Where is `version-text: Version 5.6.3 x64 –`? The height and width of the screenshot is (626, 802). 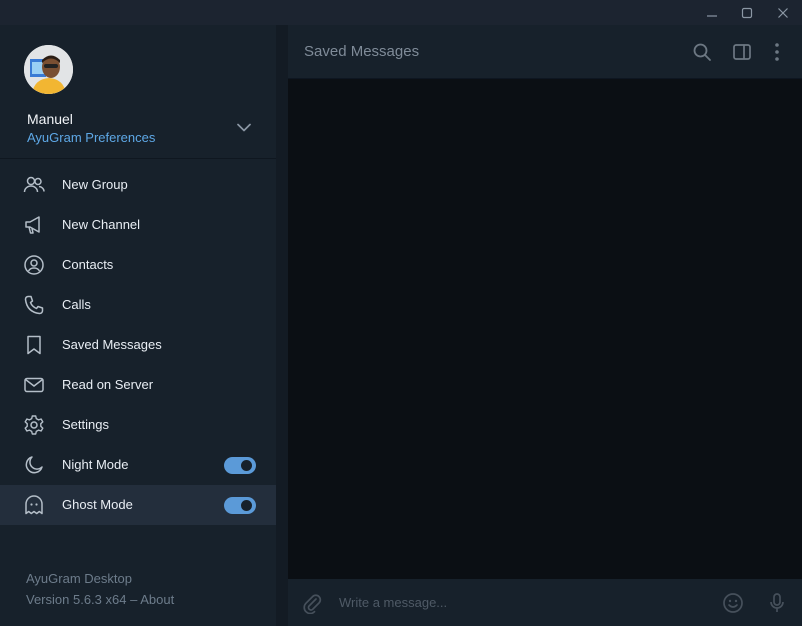
version-text: Version 5.6.3 x64 – is located at coordinates (83, 599).